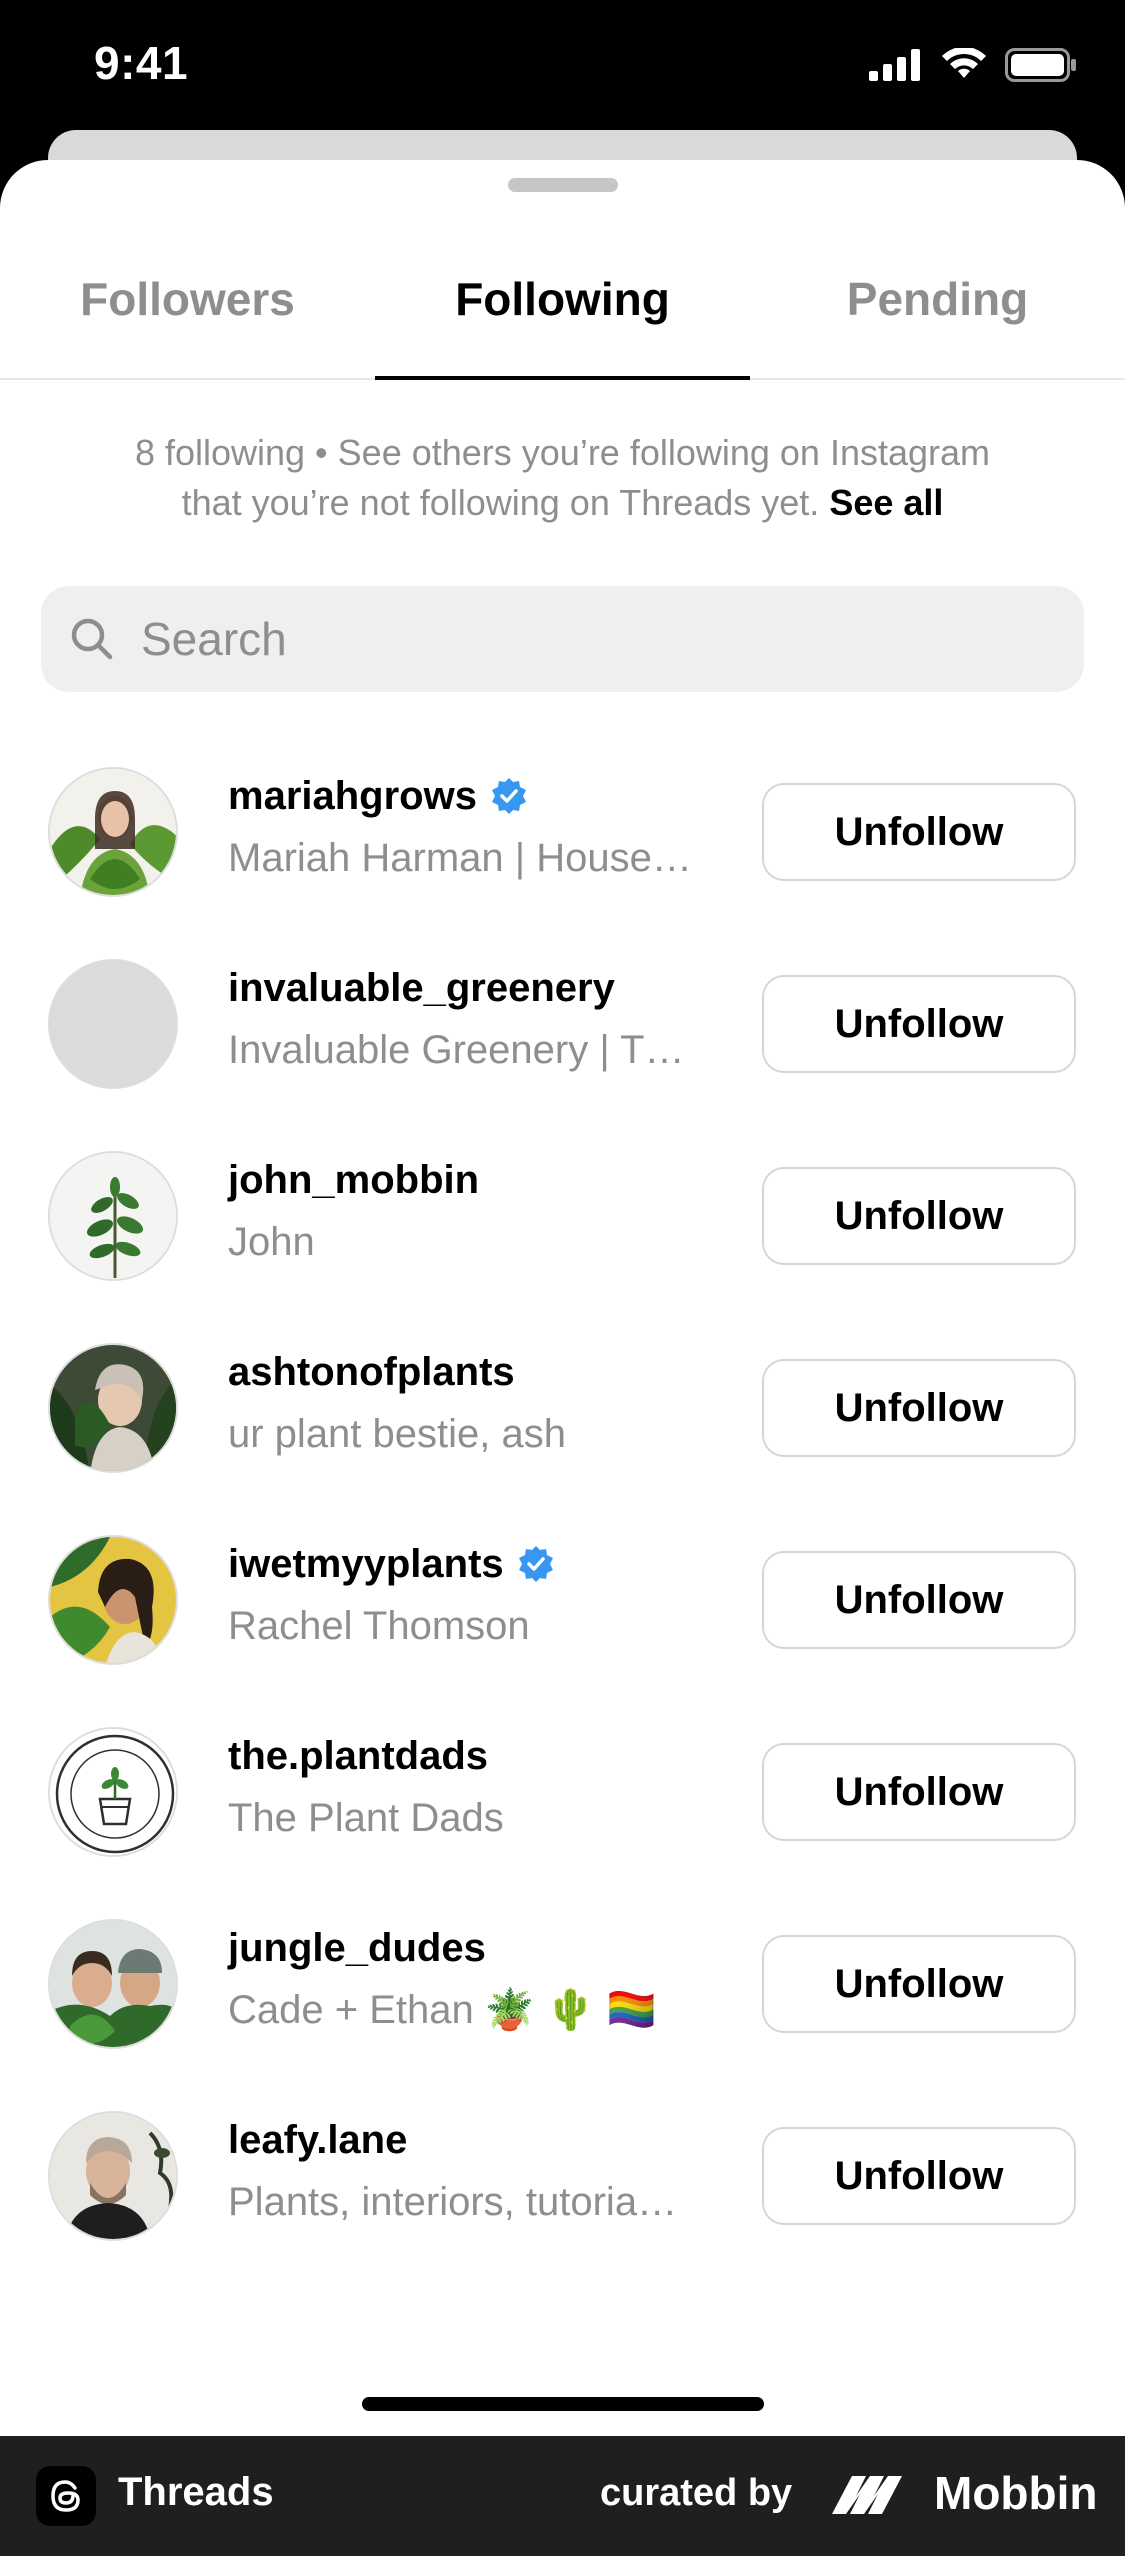  I want to click on full-name: The Plant Dads, so click(366, 1818).